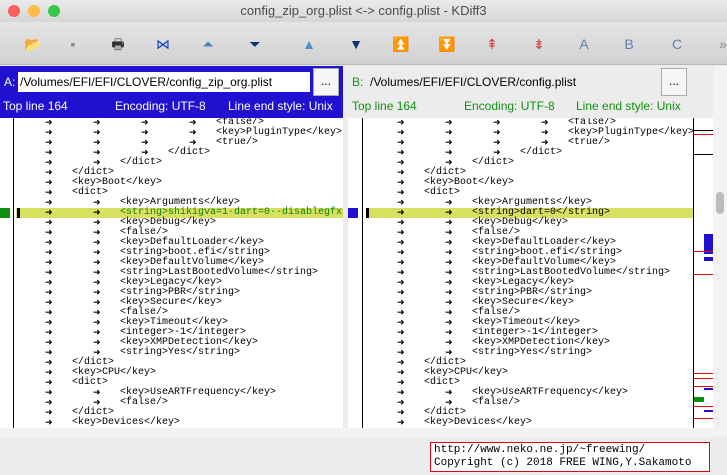 The image size is (727, 475). I want to click on line-text: <key>Devices</key>, so click(126, 422).